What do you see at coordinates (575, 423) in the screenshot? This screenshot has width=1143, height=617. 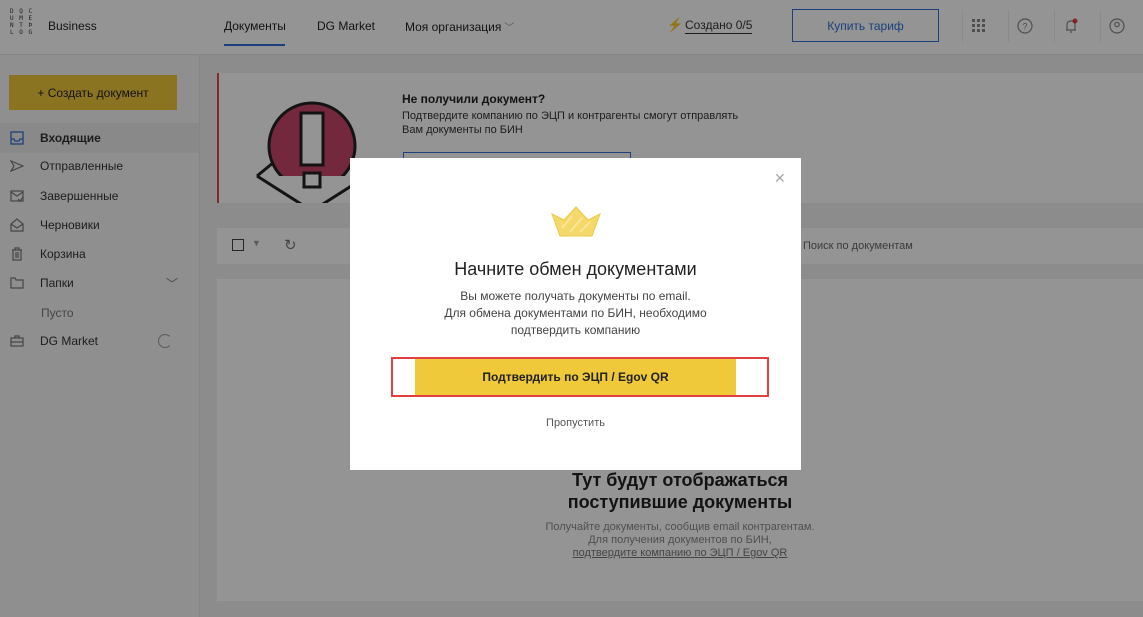 I see `skip-link: Пропустить` at bounding box center [575, 423].